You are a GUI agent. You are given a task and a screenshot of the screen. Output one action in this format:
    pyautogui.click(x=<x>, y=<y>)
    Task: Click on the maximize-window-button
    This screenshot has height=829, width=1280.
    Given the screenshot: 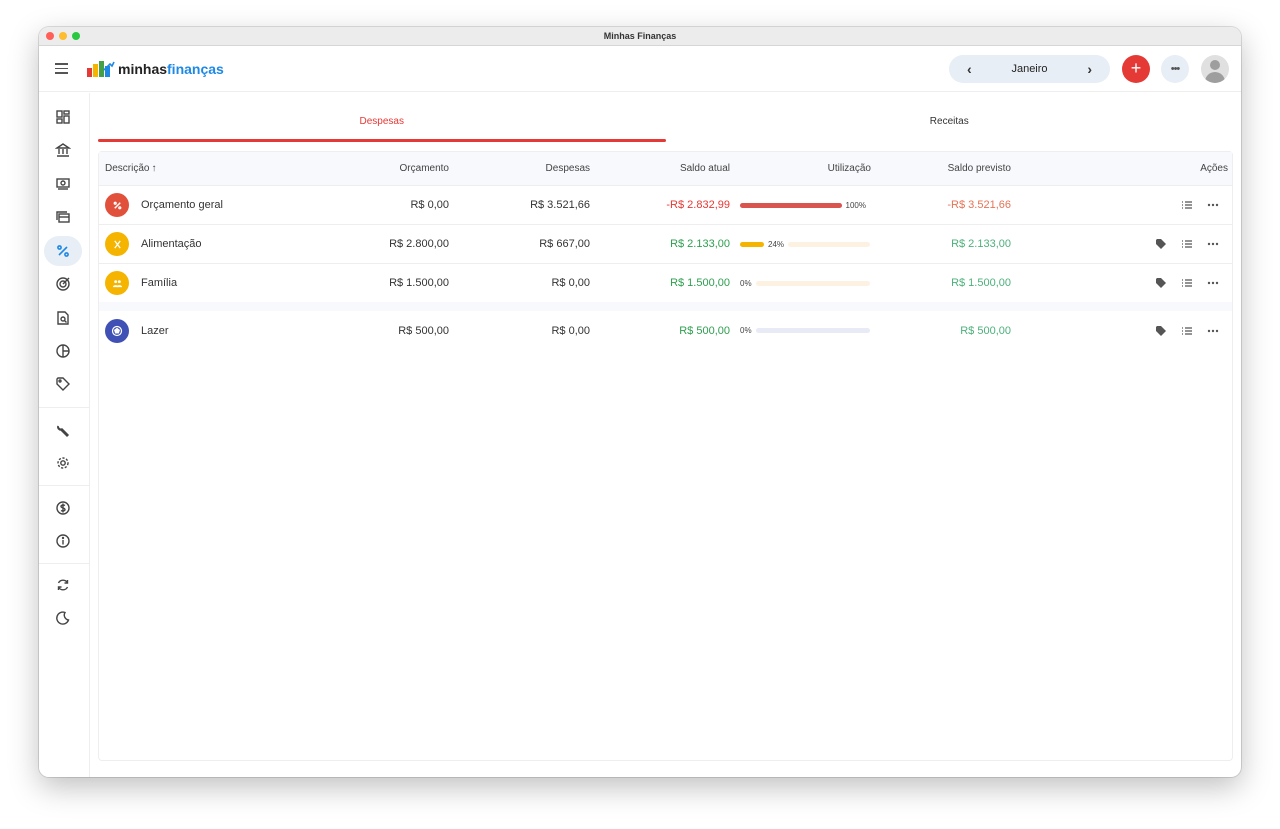 What is the action you would take?
    pyautogui.click(x=76, y=36)
    